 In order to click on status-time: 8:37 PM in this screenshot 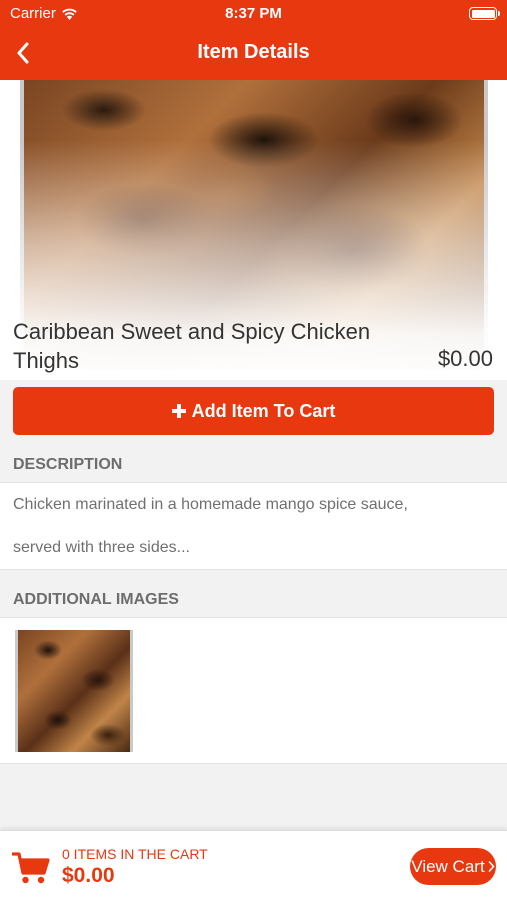, I will do `click(253, 13)`.